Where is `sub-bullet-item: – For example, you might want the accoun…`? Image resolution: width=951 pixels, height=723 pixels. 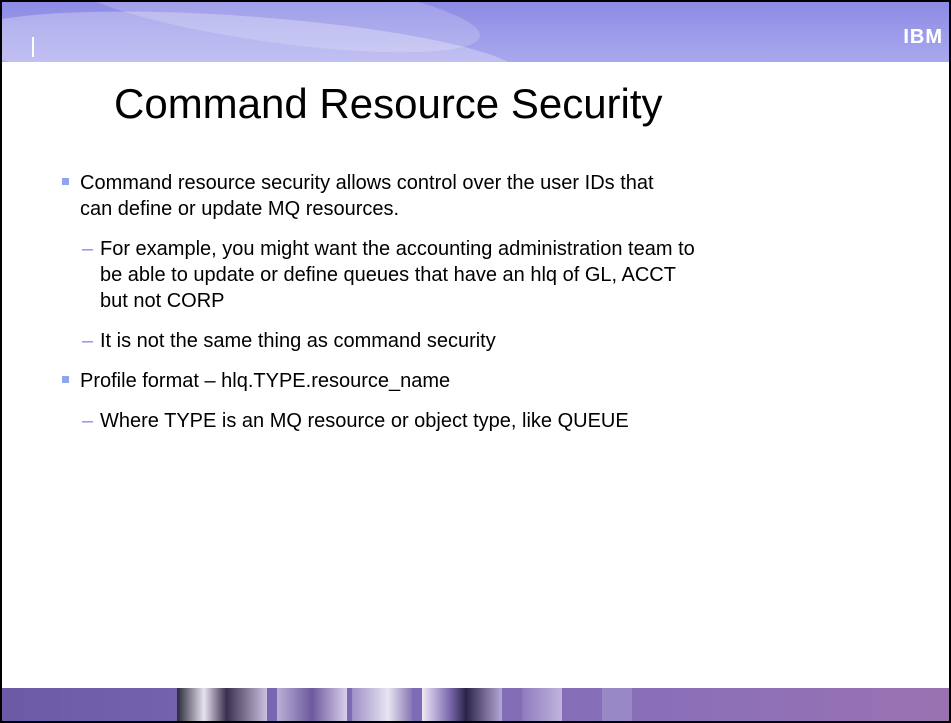
sub-bullet-item: – For example, you might want the accoun… is located at coordinates (351, 275).